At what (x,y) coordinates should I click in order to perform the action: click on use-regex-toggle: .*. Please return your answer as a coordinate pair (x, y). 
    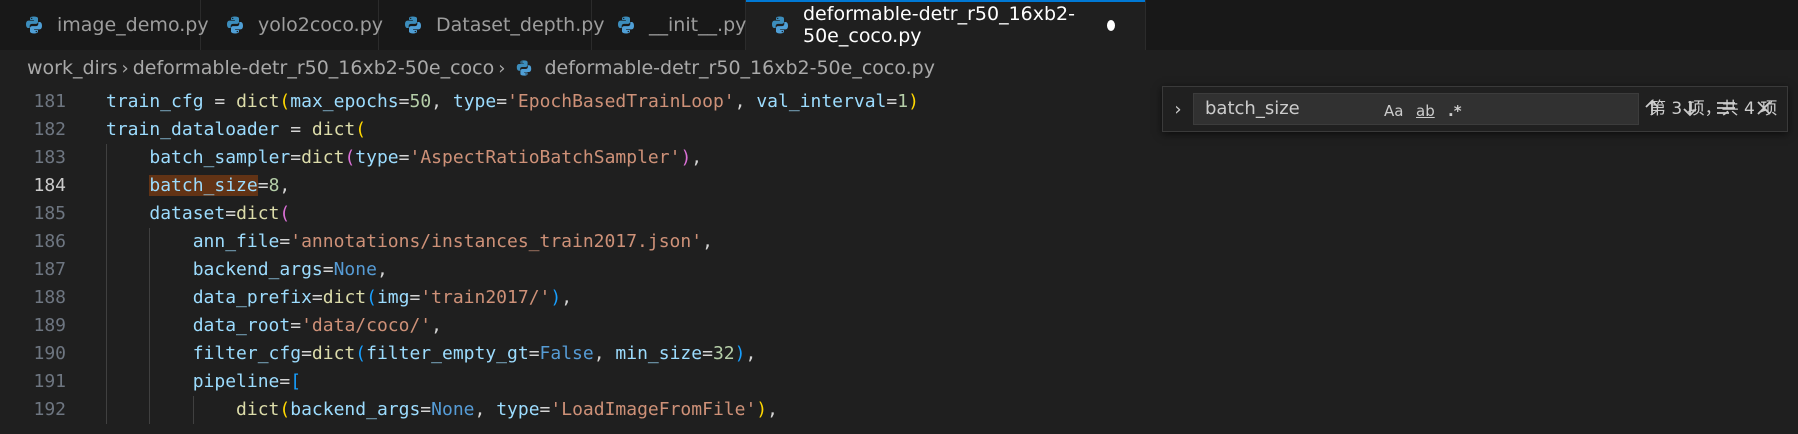
    Looking at the image, I should click on (1455, 111).